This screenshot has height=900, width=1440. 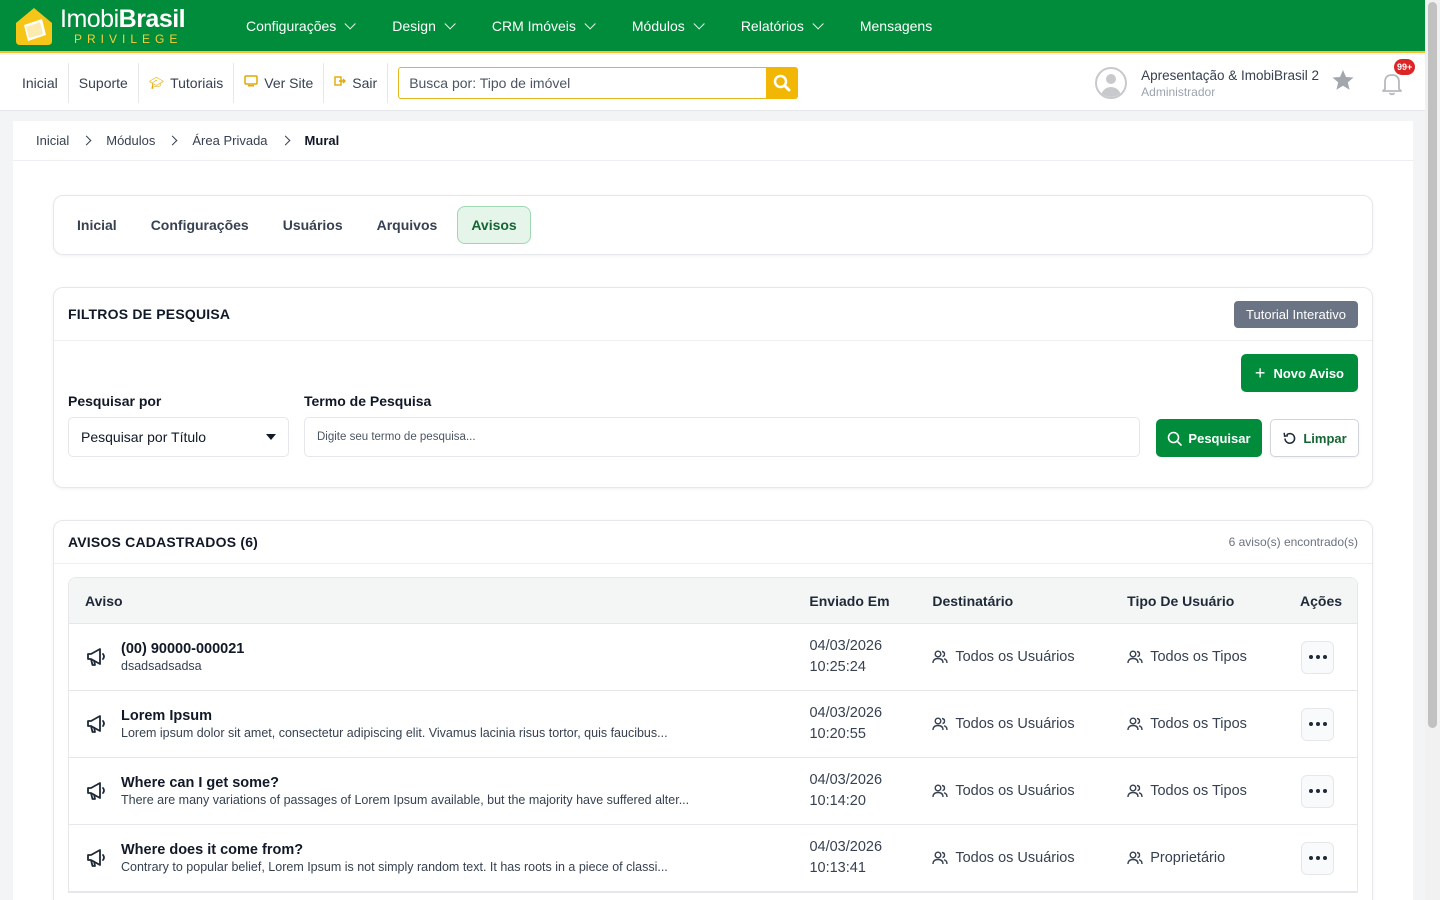 What do you see at coordinates (229, 140) in the screenshot?
I see `breadcrumb-area-privada: Área Privada` at bounding box center [229, 140].